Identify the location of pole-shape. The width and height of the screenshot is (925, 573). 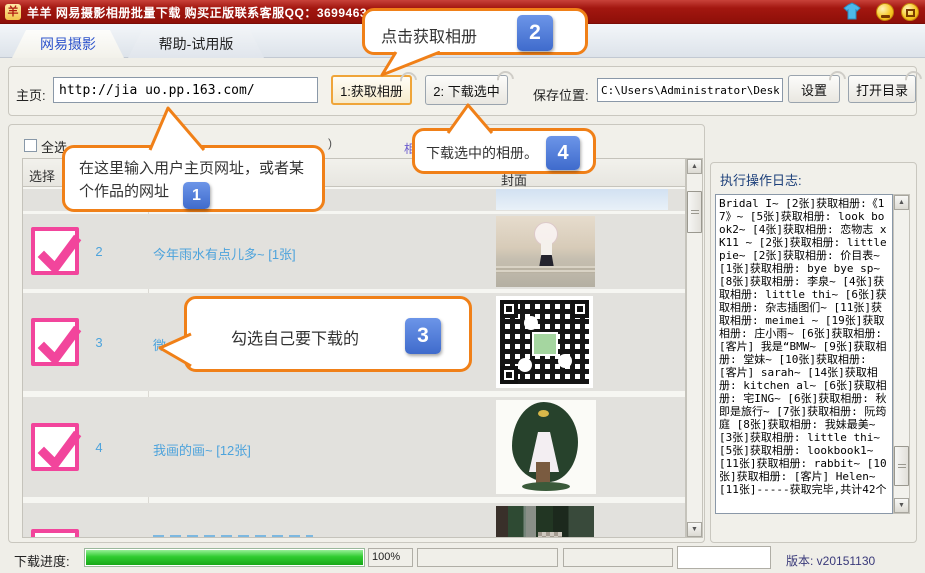
(531, 521).